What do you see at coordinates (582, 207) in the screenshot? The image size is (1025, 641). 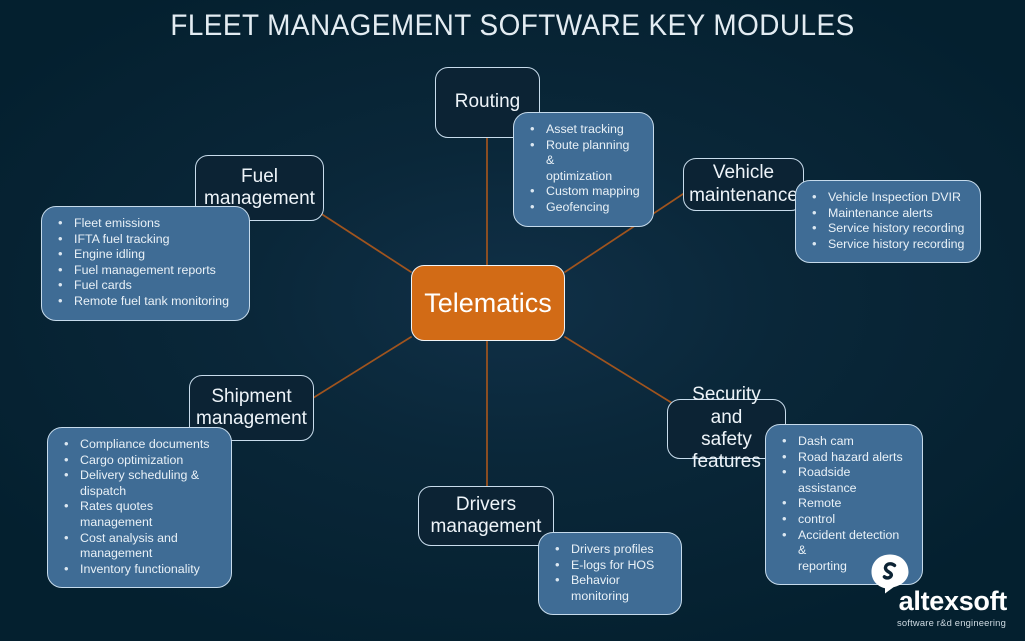 I see `list-item: Geofencing` at bounding box center [582, 207].